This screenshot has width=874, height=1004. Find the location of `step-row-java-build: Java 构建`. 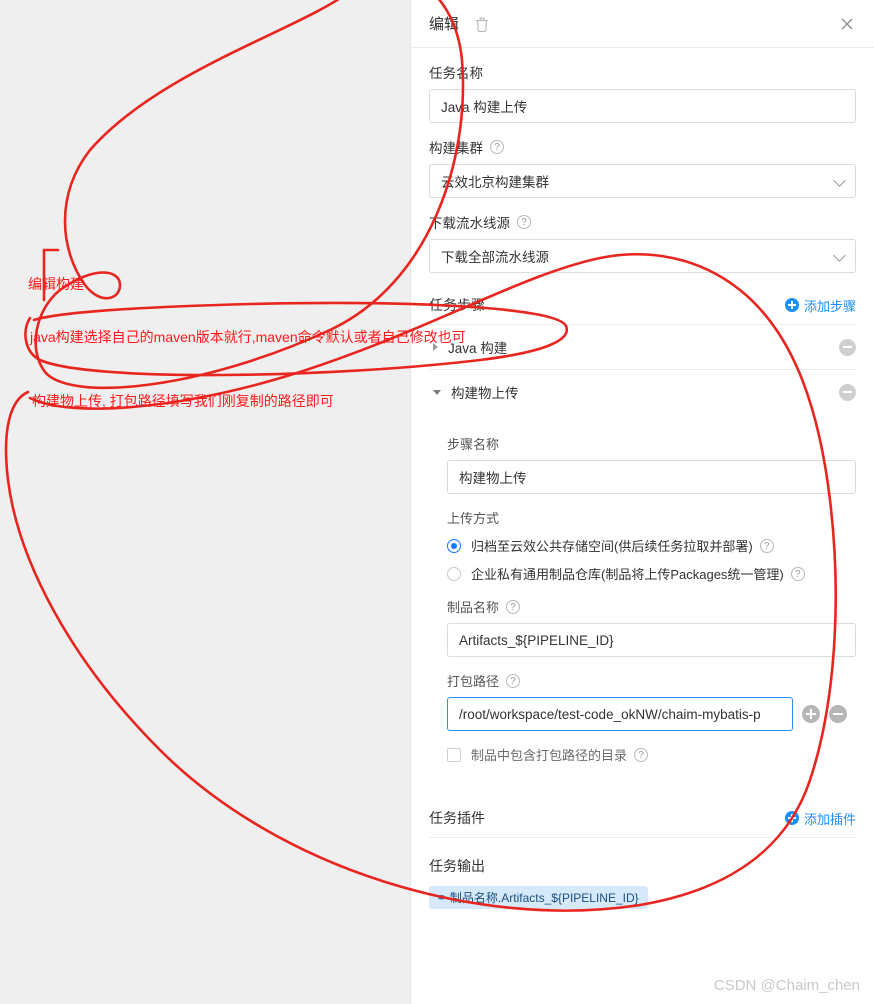

step-row-java-build: Java 构建 is located at coordinates (642, 347).